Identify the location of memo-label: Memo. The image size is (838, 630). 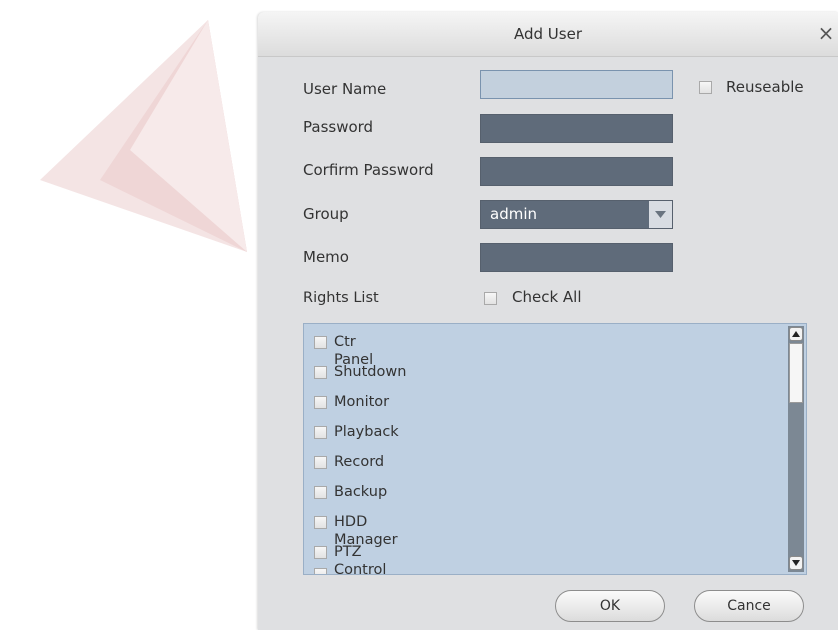
(326, 257).